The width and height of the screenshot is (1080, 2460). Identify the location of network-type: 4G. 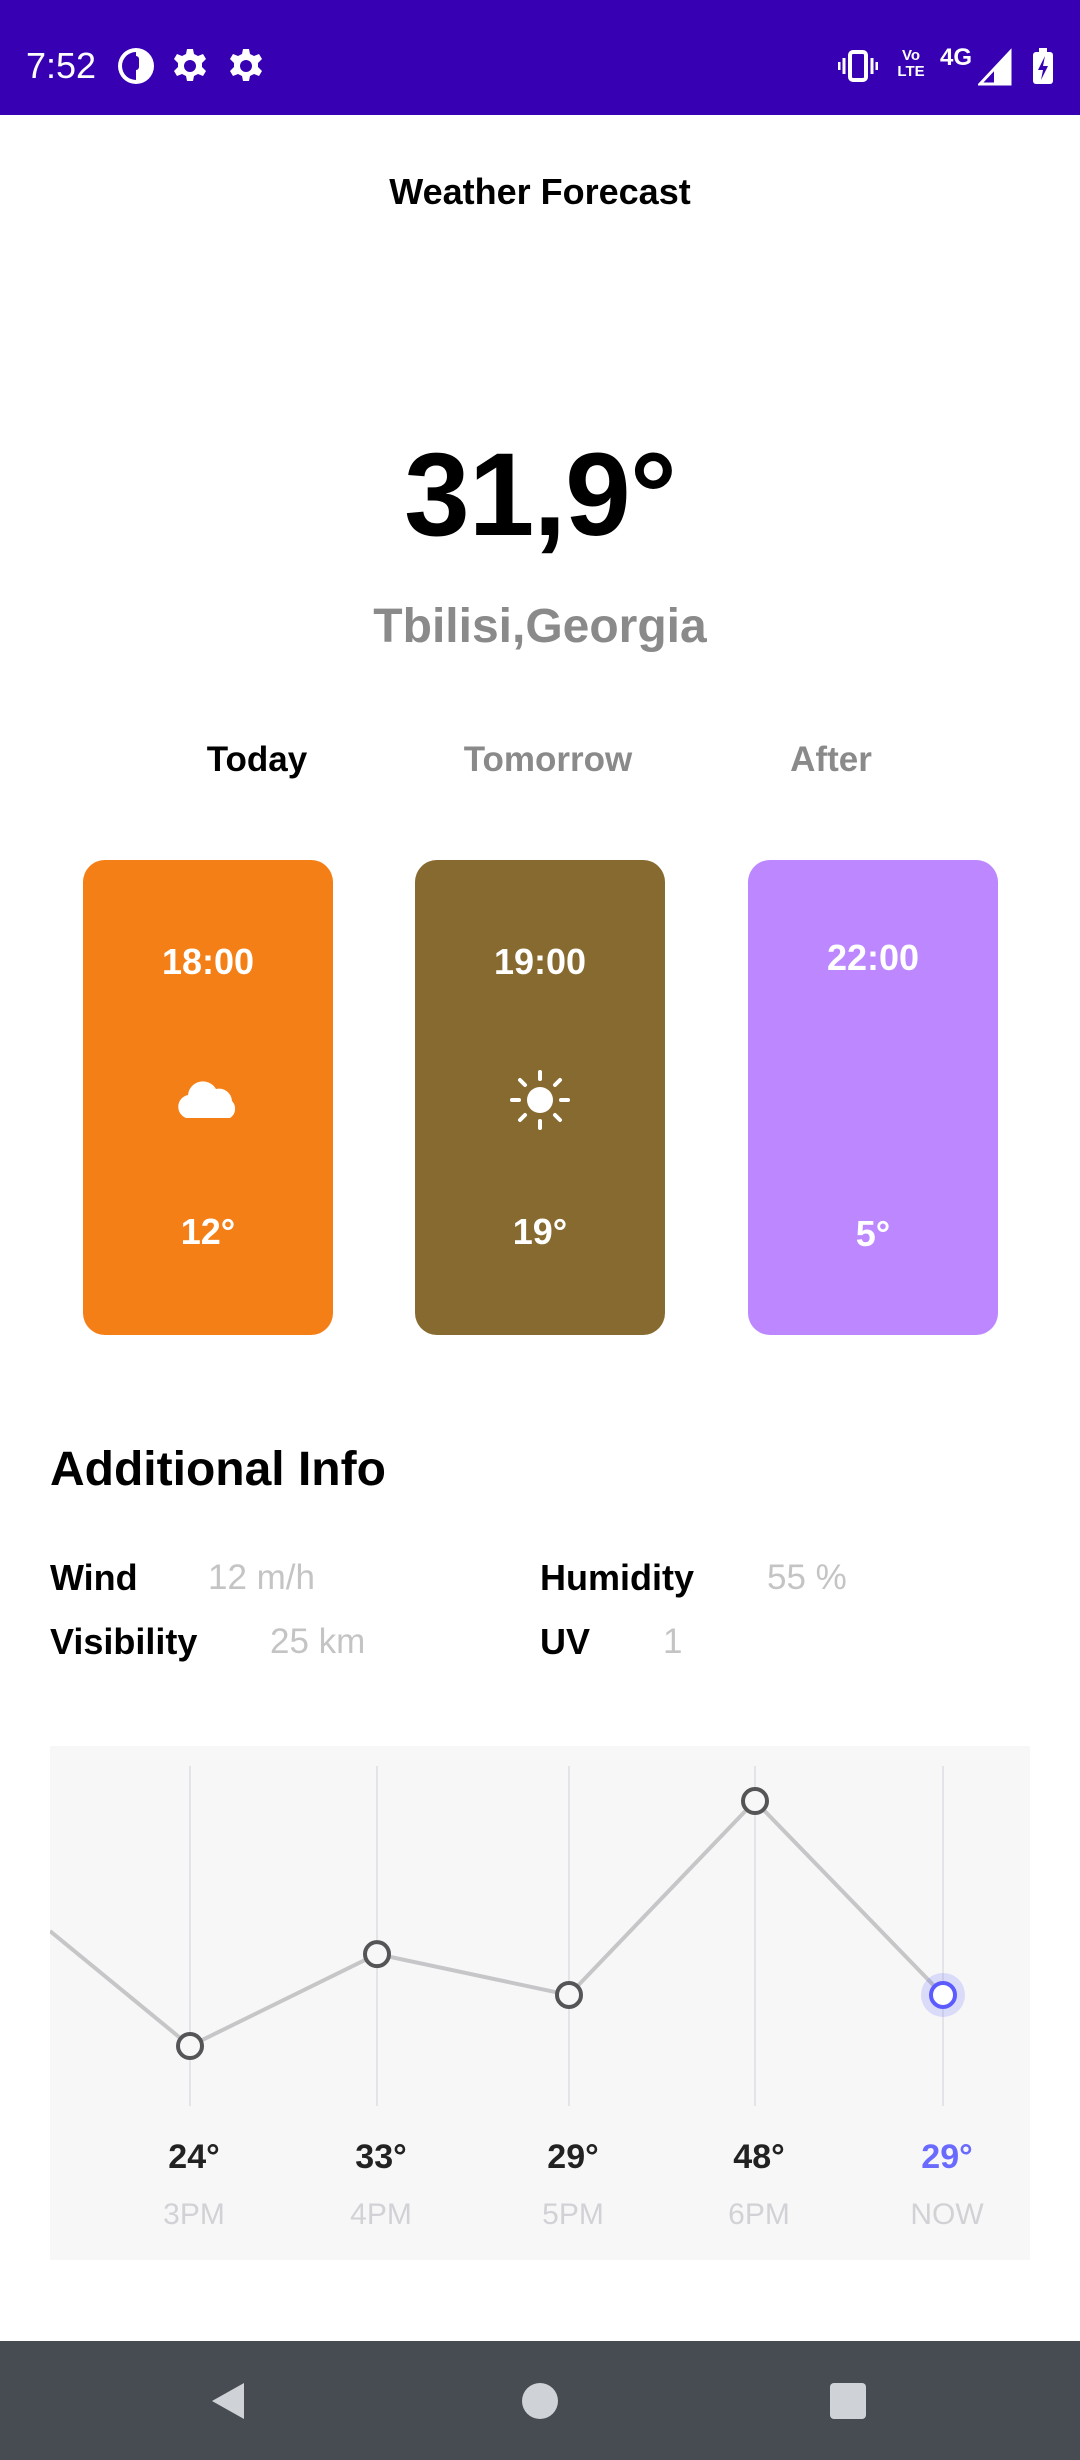
(956, 57).